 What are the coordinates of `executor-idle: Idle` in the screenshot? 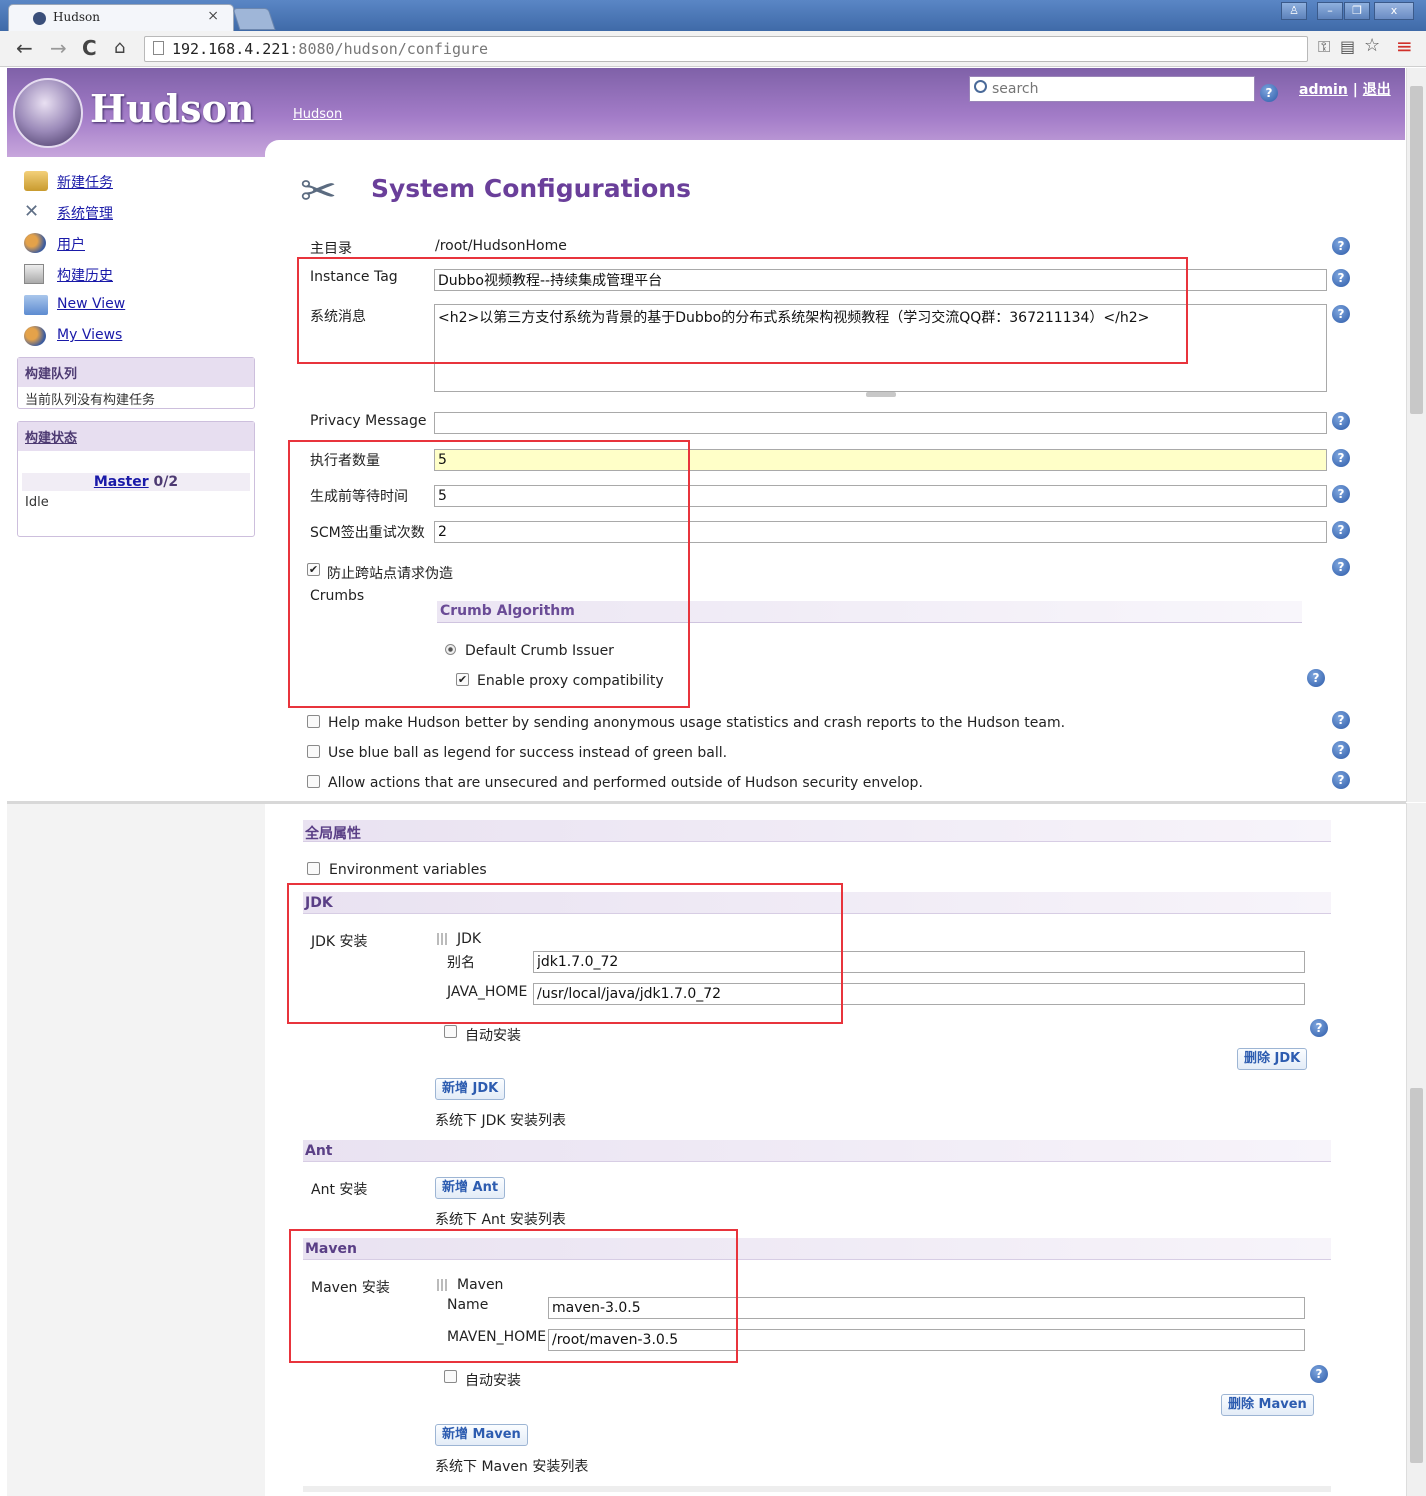 It's located at (37, 502).